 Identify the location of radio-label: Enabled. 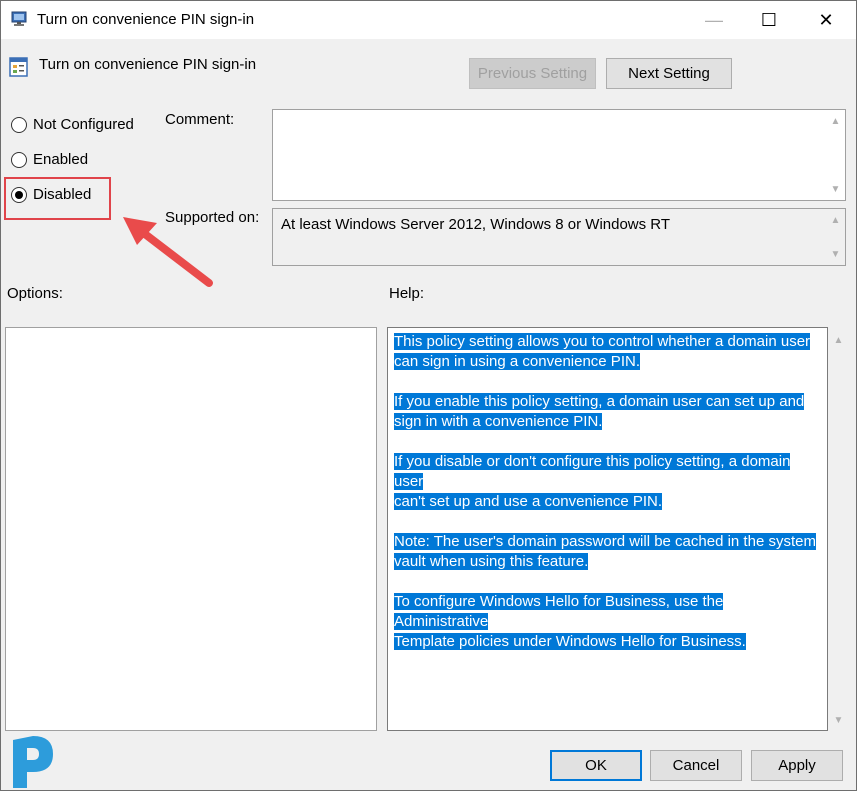
(61, 159).